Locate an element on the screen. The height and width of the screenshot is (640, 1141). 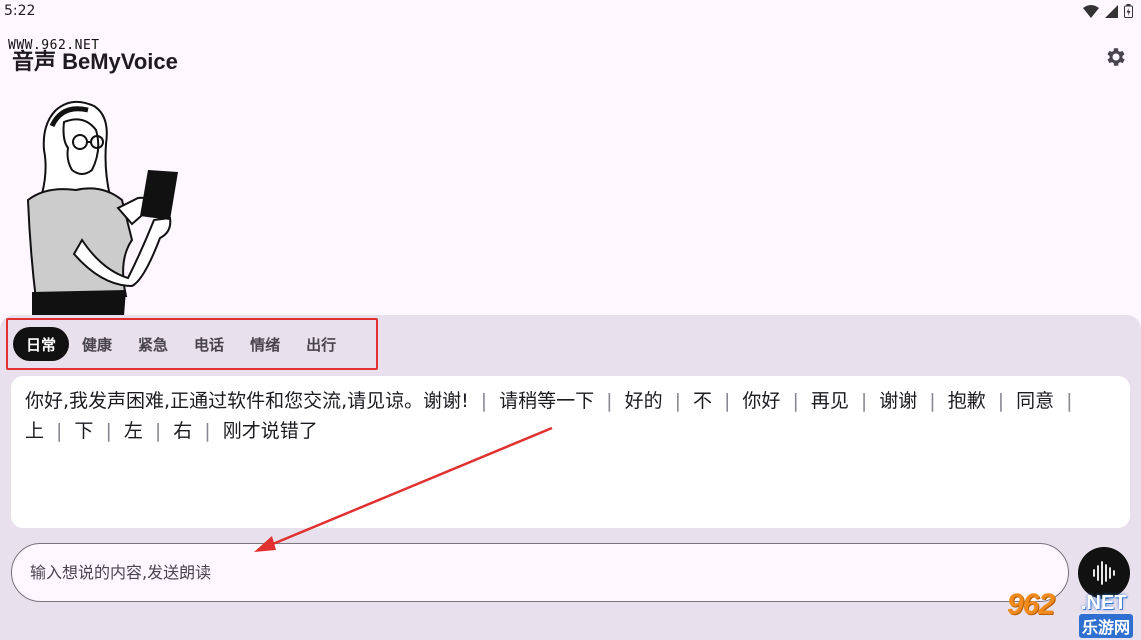
phrase-item: 右 is located at coordinates (182, 431).